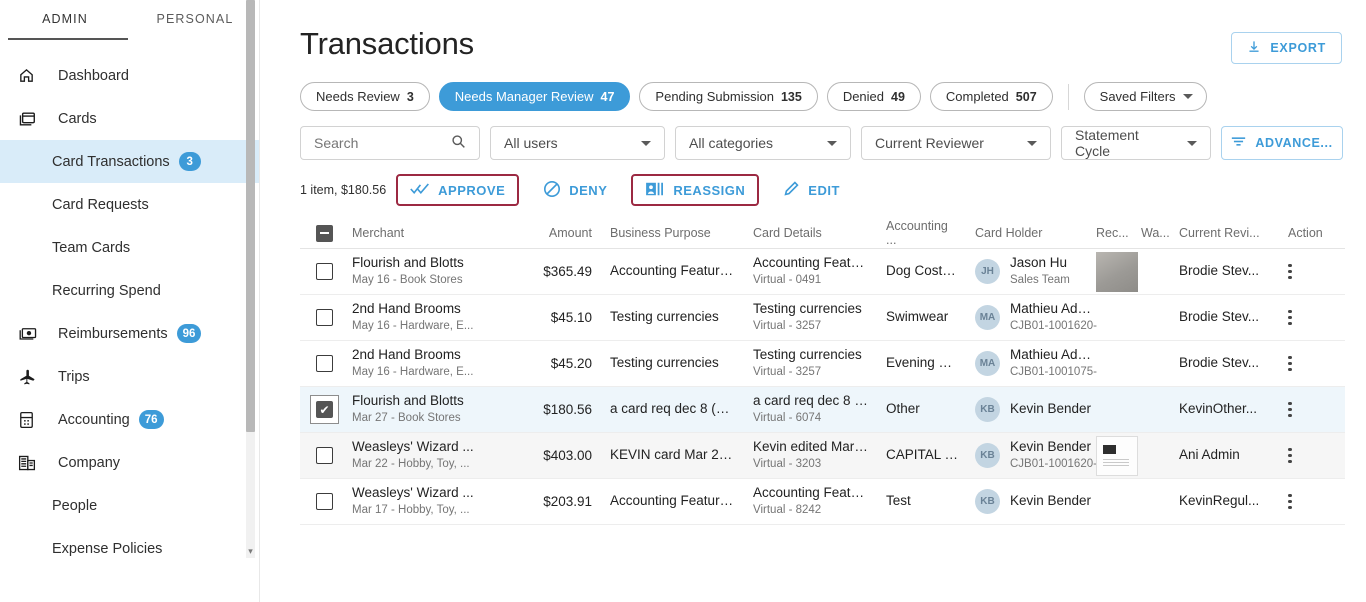 The height and width of the screenshot is (602, 1366). I want to click on merchant-name: 2nd Hand Brooms, so click(406, 354).